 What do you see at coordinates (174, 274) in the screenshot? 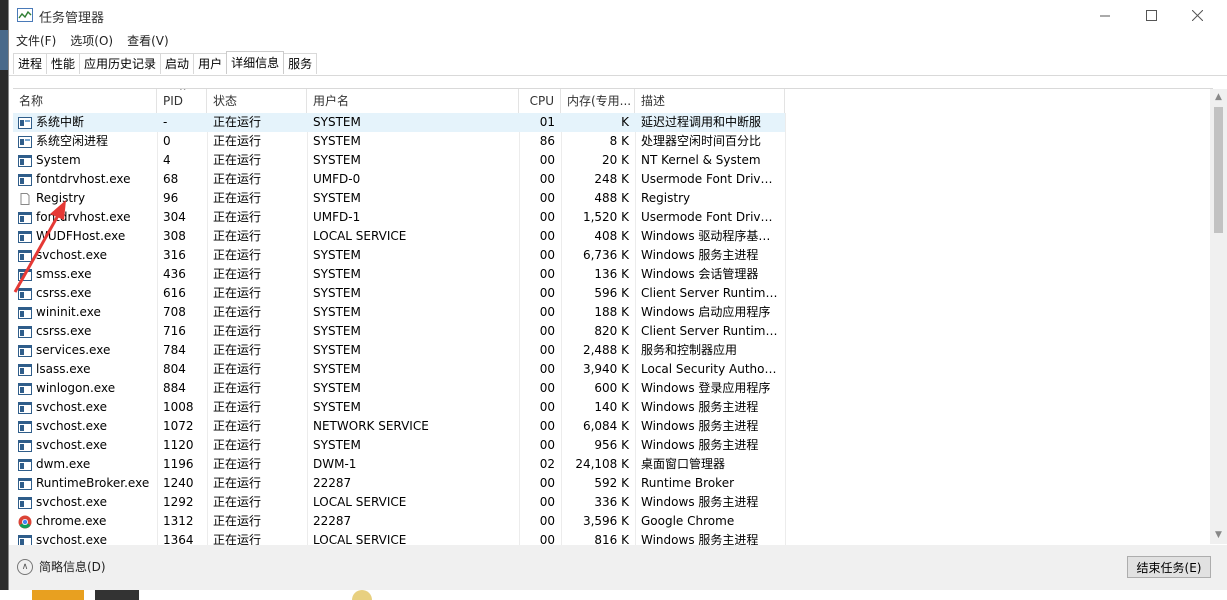
I see `process-pid: 436` at bounding box center [174, 274].